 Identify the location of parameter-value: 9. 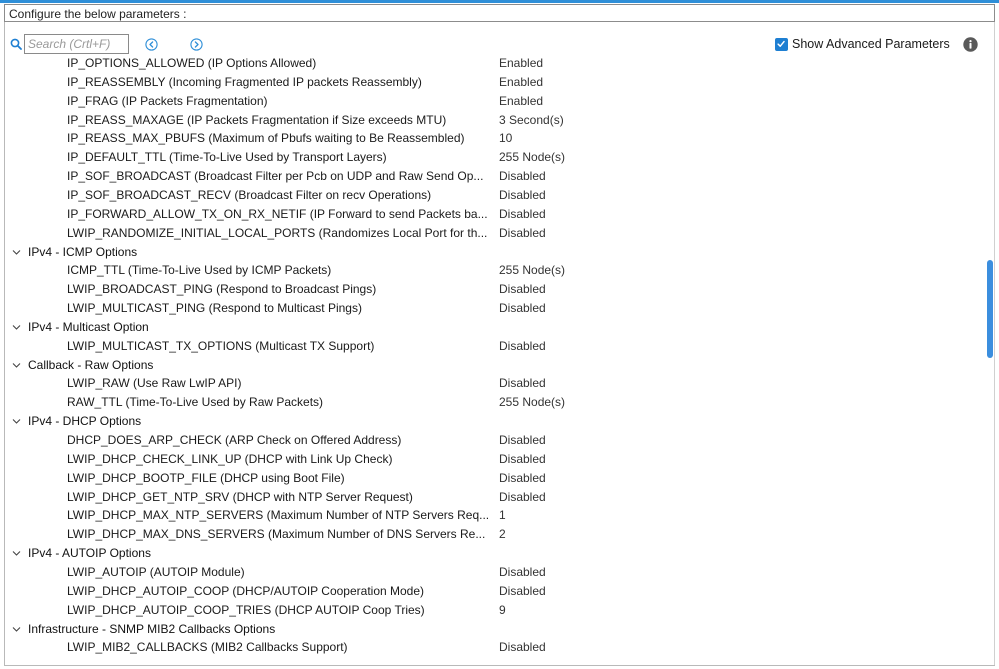
(502, 610).